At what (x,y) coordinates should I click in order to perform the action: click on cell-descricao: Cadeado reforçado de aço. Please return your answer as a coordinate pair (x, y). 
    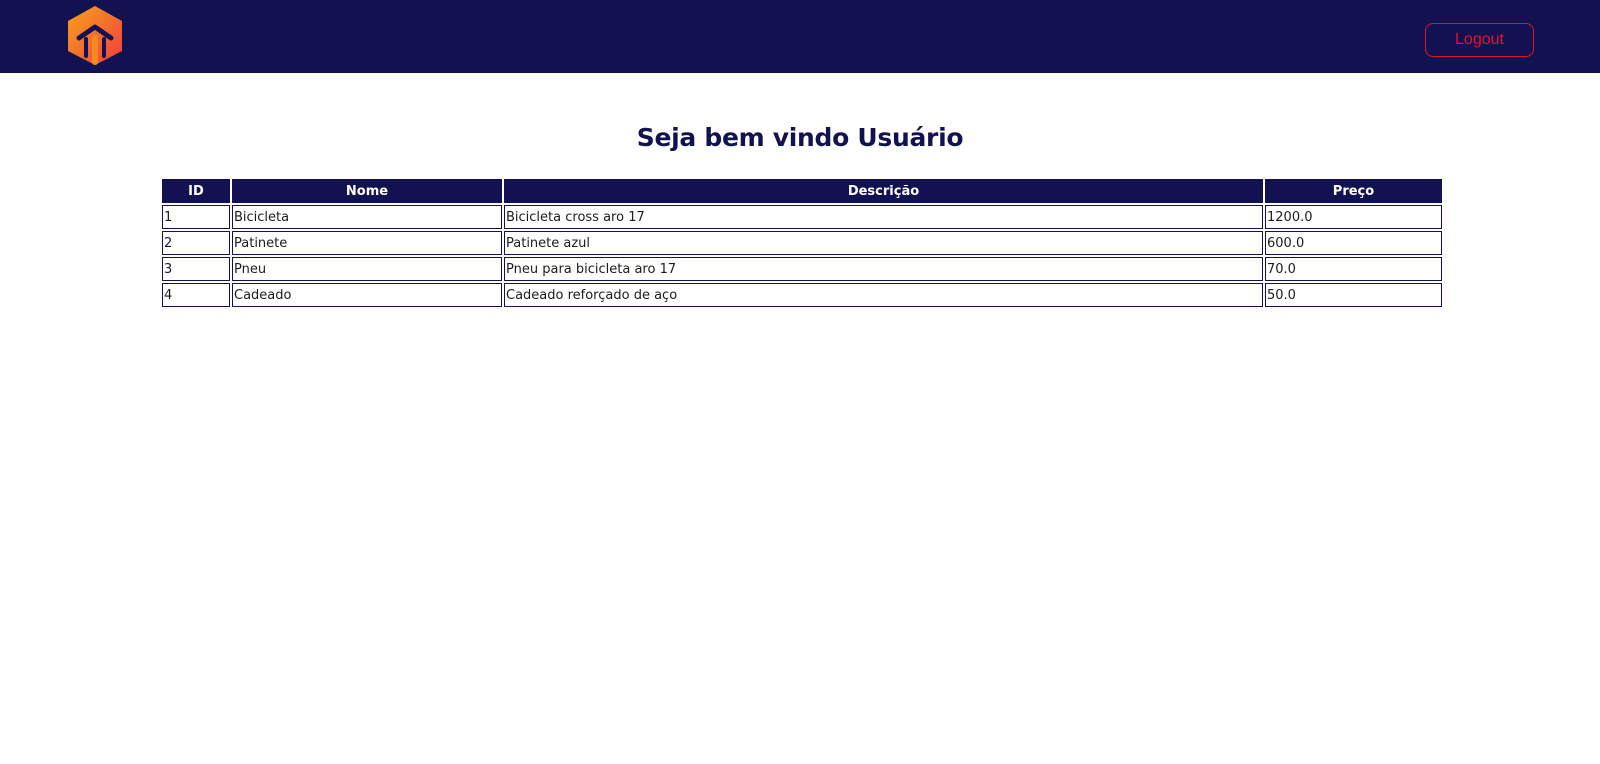
    Looking at the image, I should click on (883, 295).